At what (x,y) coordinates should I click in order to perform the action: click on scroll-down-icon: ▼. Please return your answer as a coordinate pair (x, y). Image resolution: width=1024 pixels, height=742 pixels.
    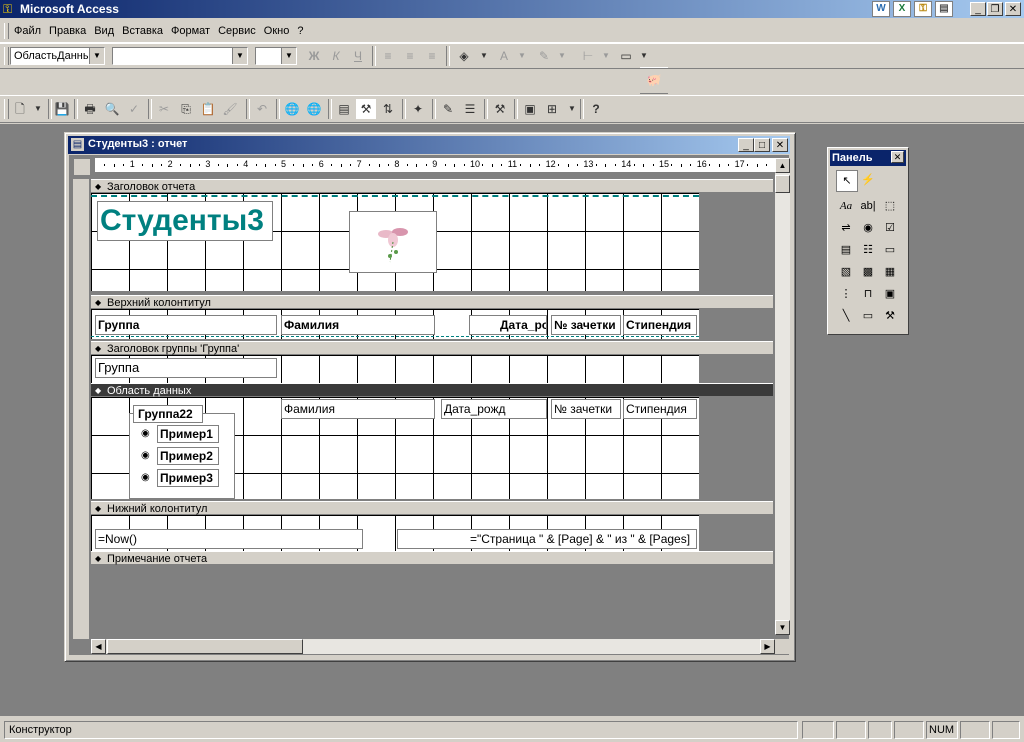
    Looking at the image, I should click on (782, 627).